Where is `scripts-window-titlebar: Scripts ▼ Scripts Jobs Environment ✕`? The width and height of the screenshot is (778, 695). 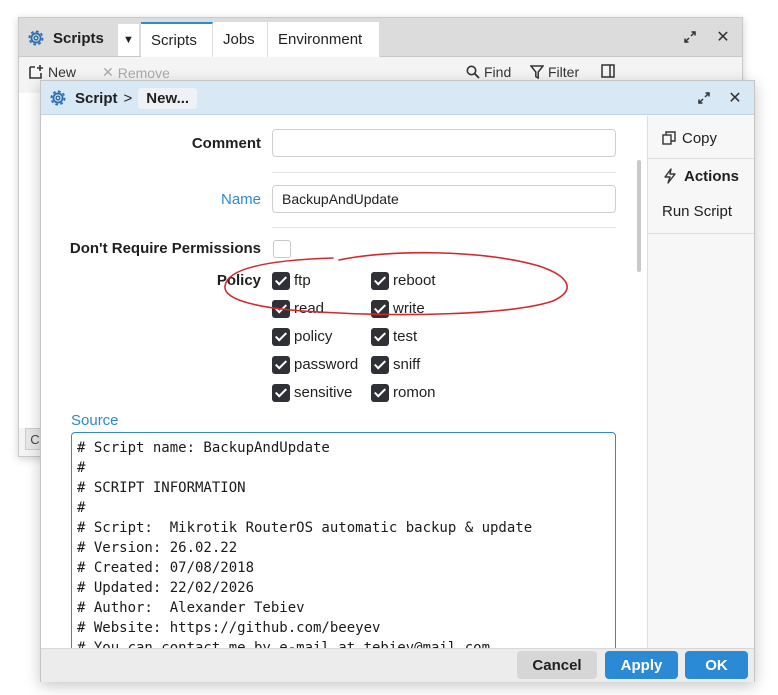
scripts-window-titlebar: Scripts ▼ Scripts Jobs Environment ✕ is located at coordinates (380, 37).